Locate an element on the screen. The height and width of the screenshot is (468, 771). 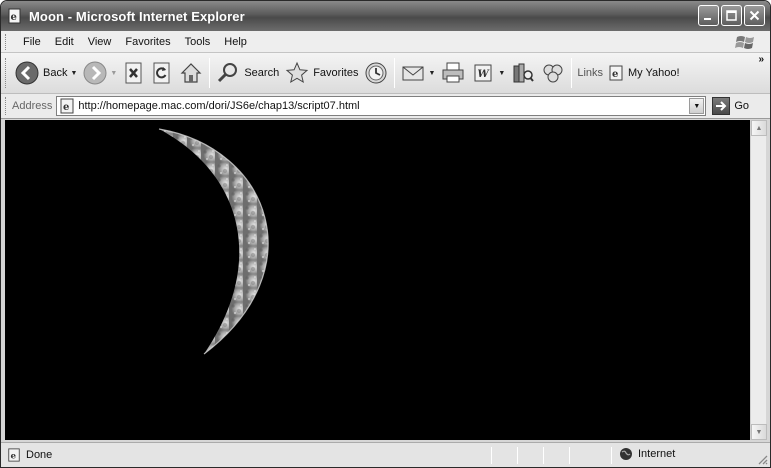
stop-icon is located at coordinates (133, 73).